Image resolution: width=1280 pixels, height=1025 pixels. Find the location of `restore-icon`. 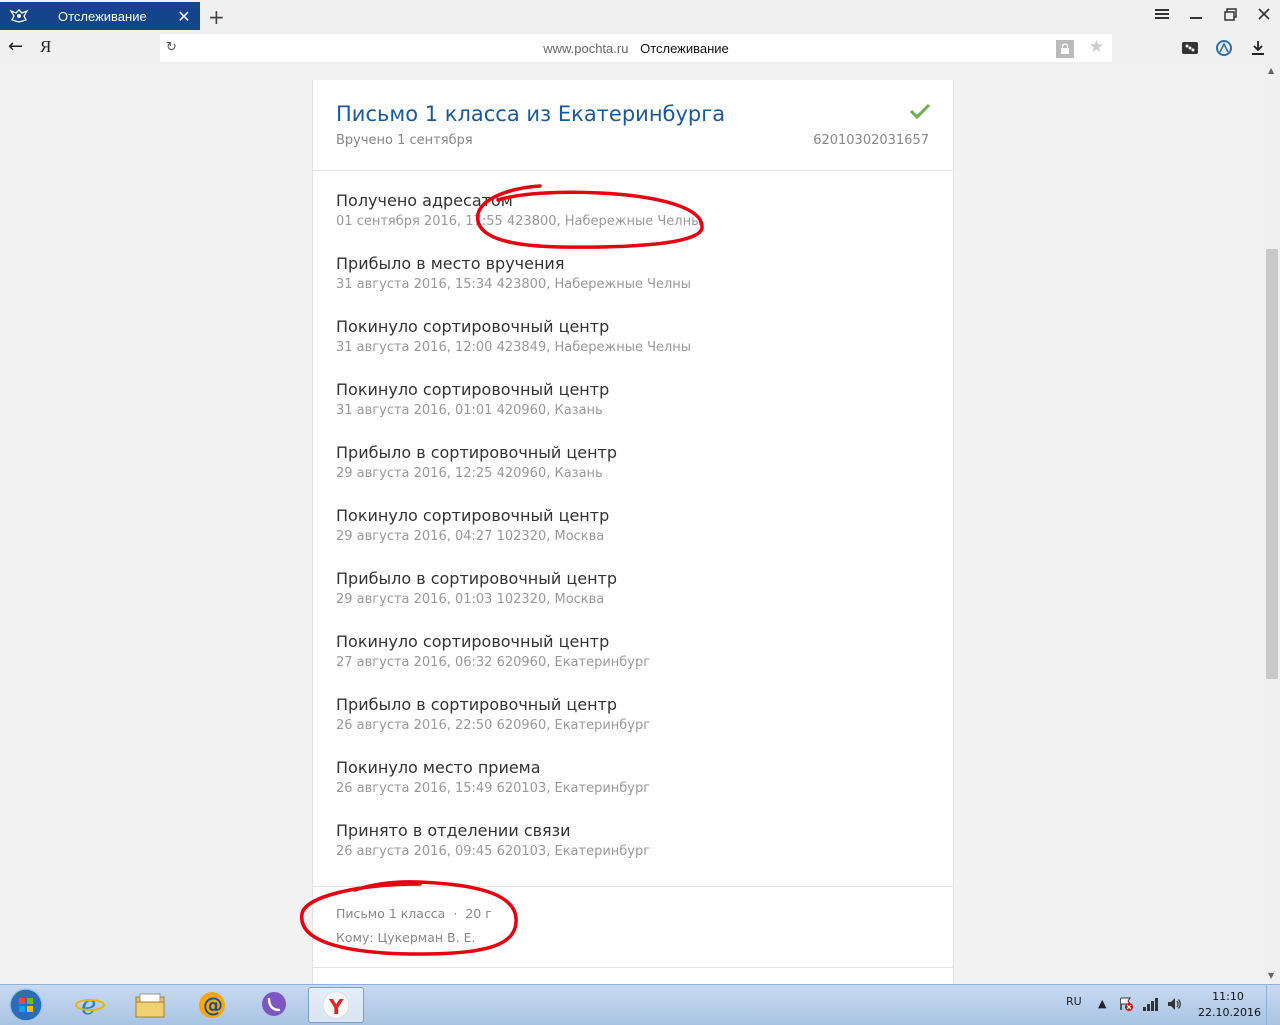

restore-icon is located at coordinates (1230, 14).